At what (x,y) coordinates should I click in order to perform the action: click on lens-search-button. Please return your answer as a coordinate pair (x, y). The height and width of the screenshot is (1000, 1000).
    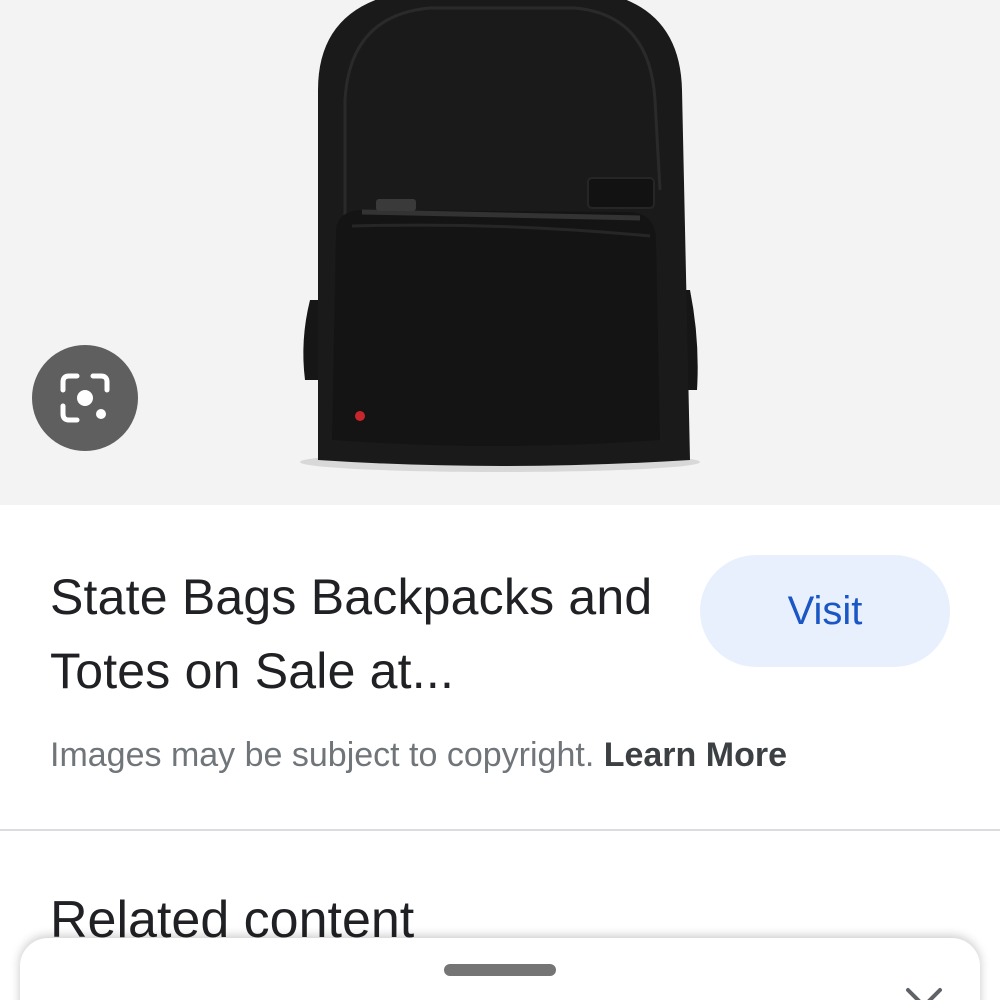
    Looking at the image, I should click on (85, 398).